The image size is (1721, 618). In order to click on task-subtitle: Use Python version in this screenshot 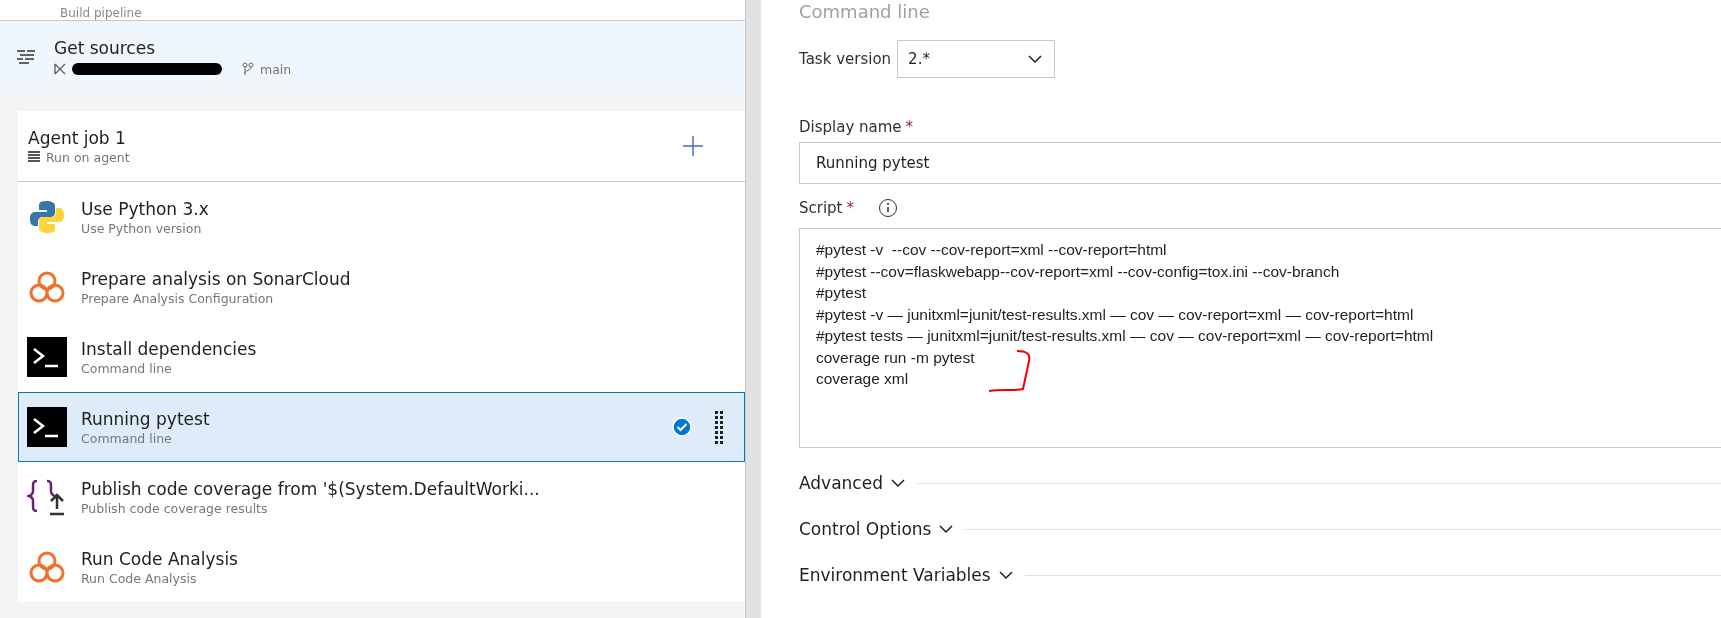, I will do `click(142, 228)`.